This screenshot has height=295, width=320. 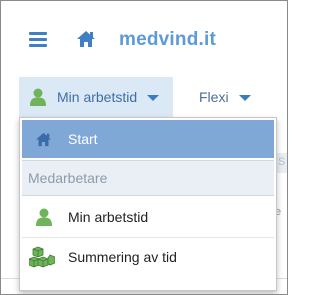 What do you see at coordinates (68, 178) in the screenshot?
I see `section-label: Medarbetare` at bounding box center [68, 178].